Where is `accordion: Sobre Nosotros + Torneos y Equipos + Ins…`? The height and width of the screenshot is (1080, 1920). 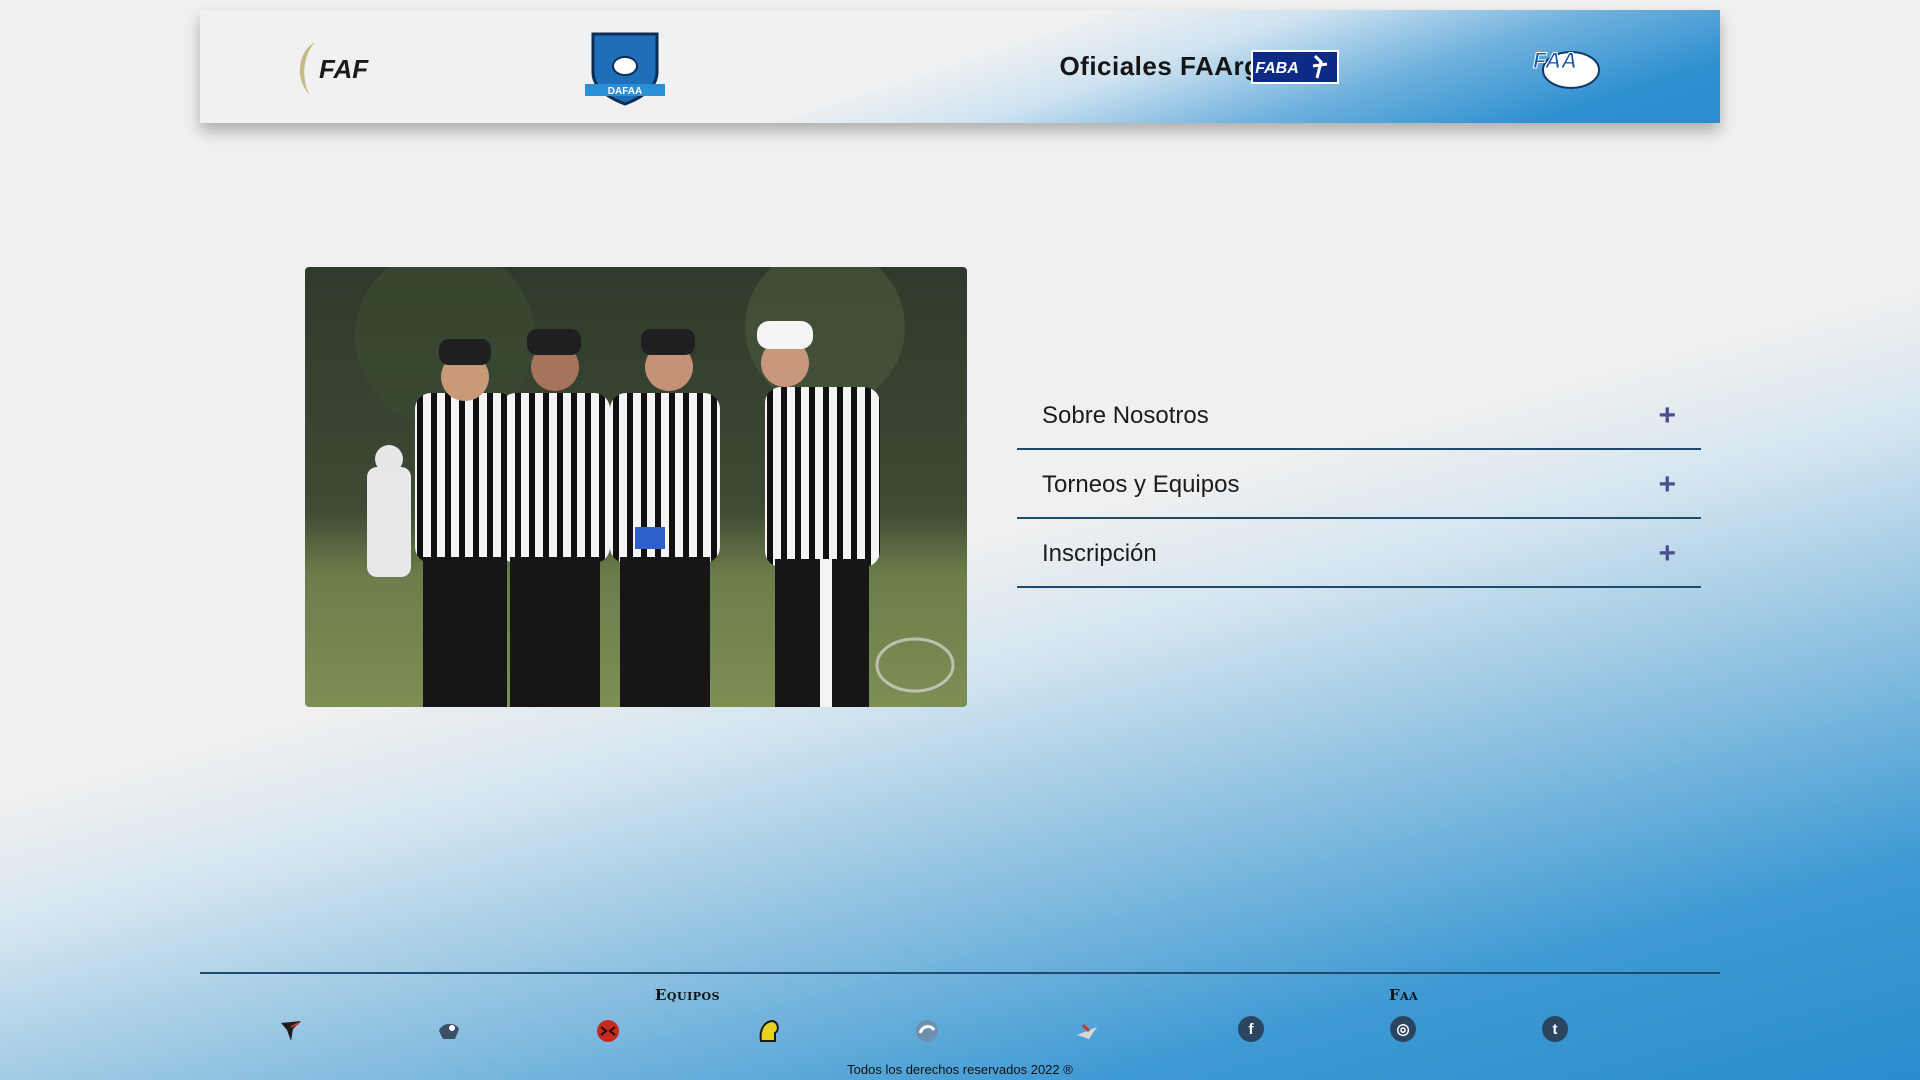
accordion: Sobre Nosotros + Torneos y Equipos + Ins… is located at coordinates (1359, 486).